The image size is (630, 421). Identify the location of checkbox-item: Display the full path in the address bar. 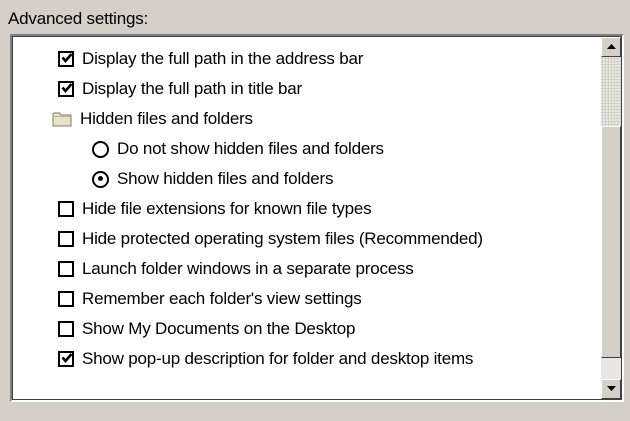
(210, 59).